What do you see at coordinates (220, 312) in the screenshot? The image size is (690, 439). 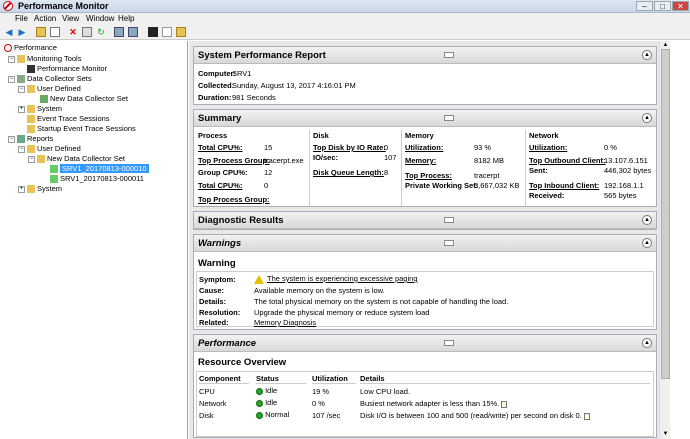 I see `resolution-label: Resolution:` at bounding box center [220, 312].